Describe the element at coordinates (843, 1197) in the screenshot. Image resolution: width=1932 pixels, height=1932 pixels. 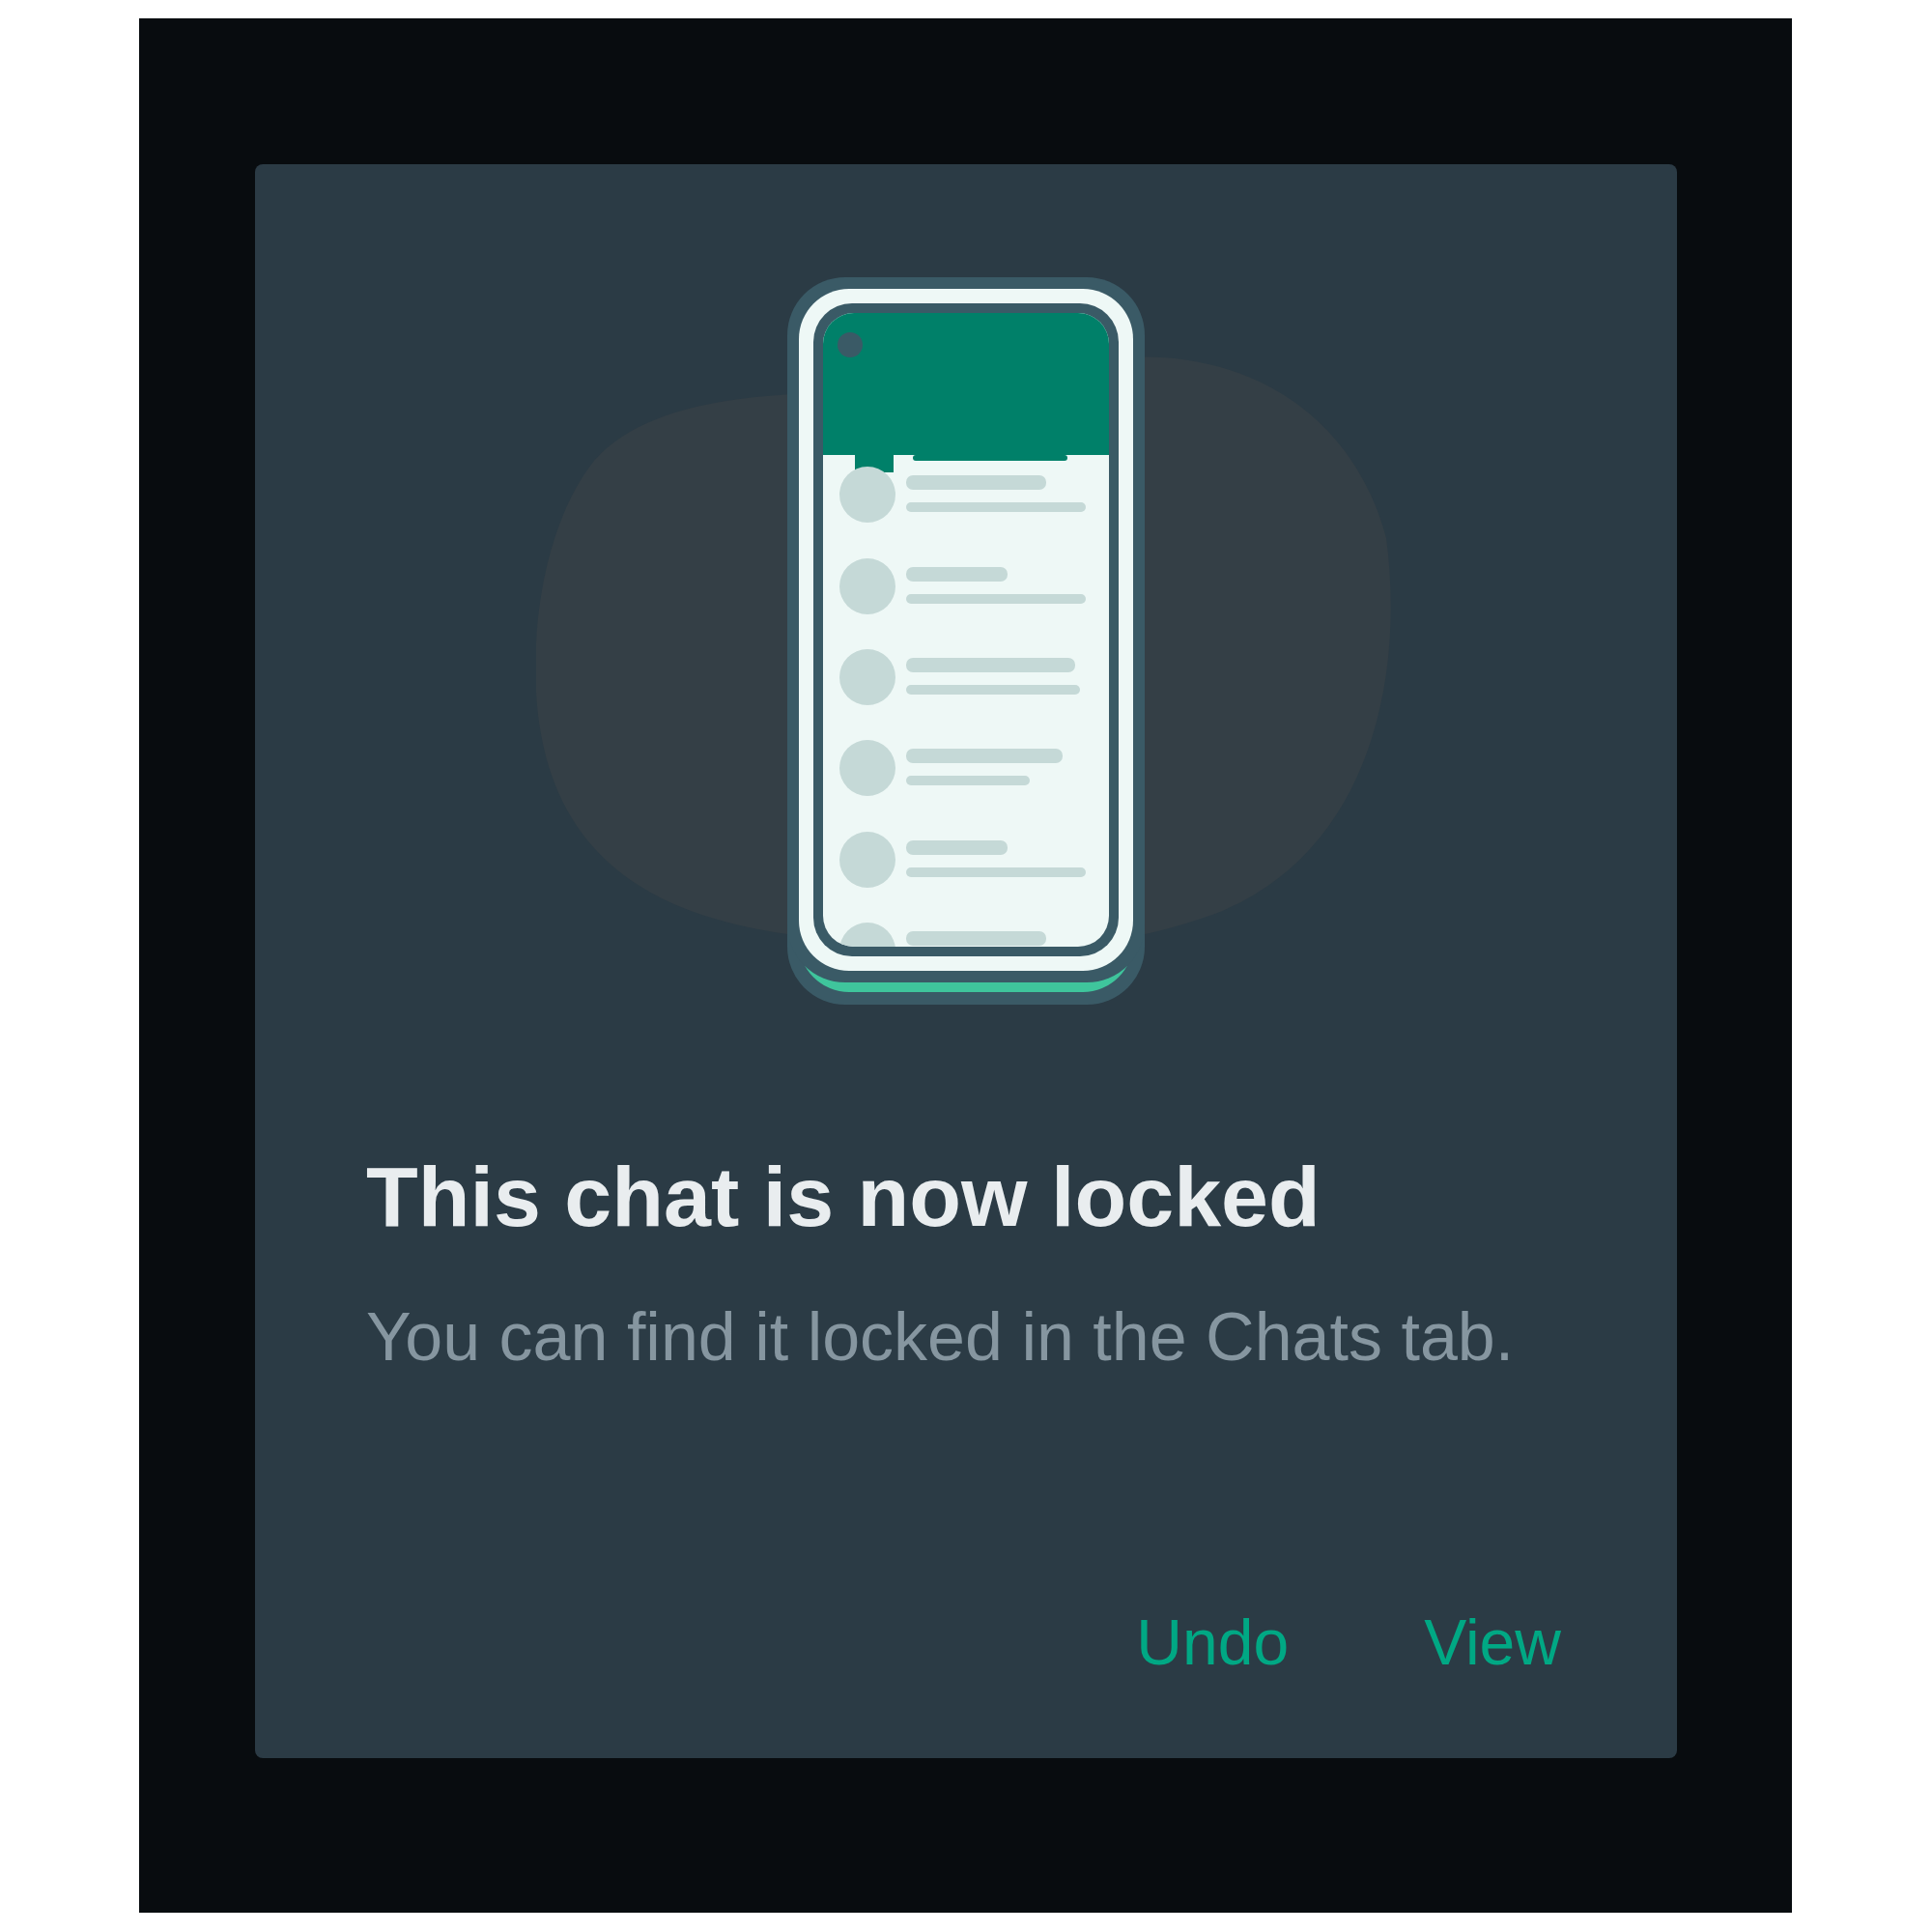
I see `dialog-title: This chat is now locked` at that location.